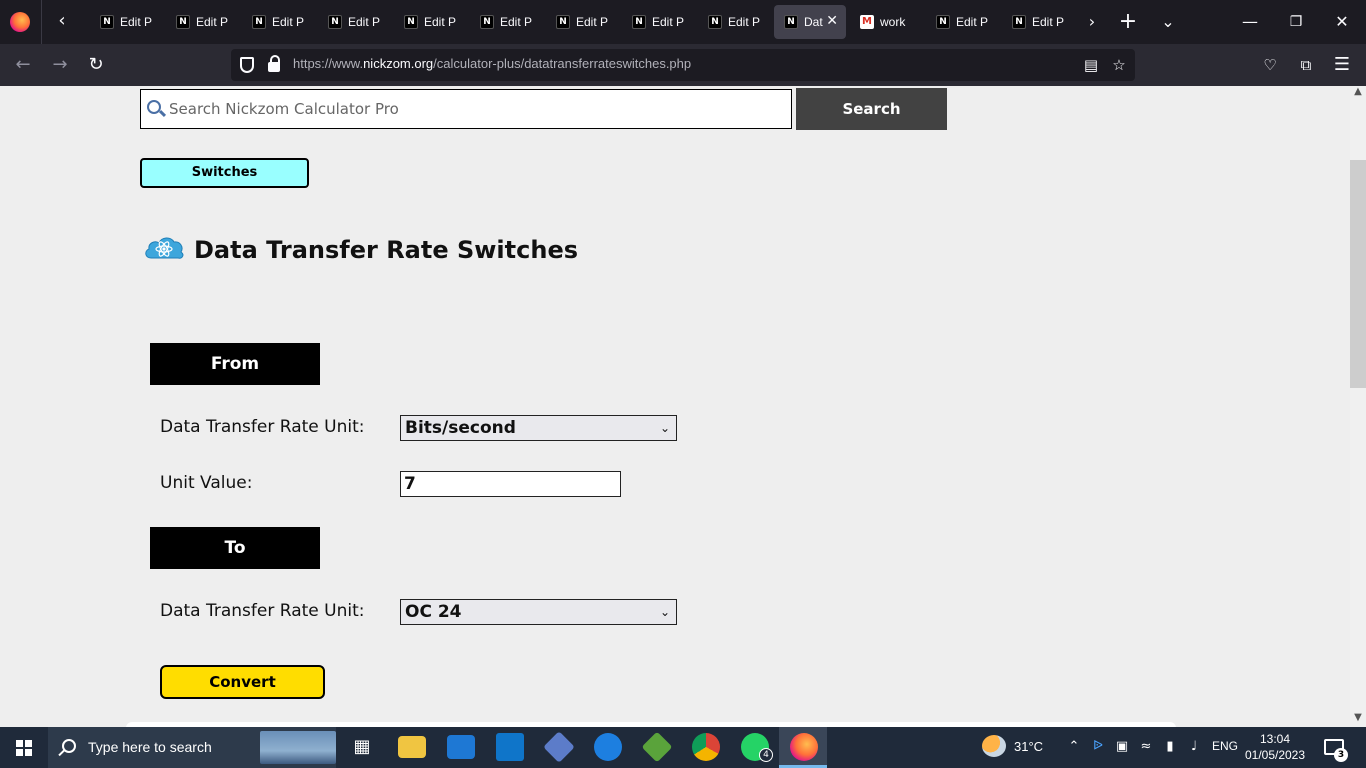  I want to click on file-explorer-icon, so click(412, 747).